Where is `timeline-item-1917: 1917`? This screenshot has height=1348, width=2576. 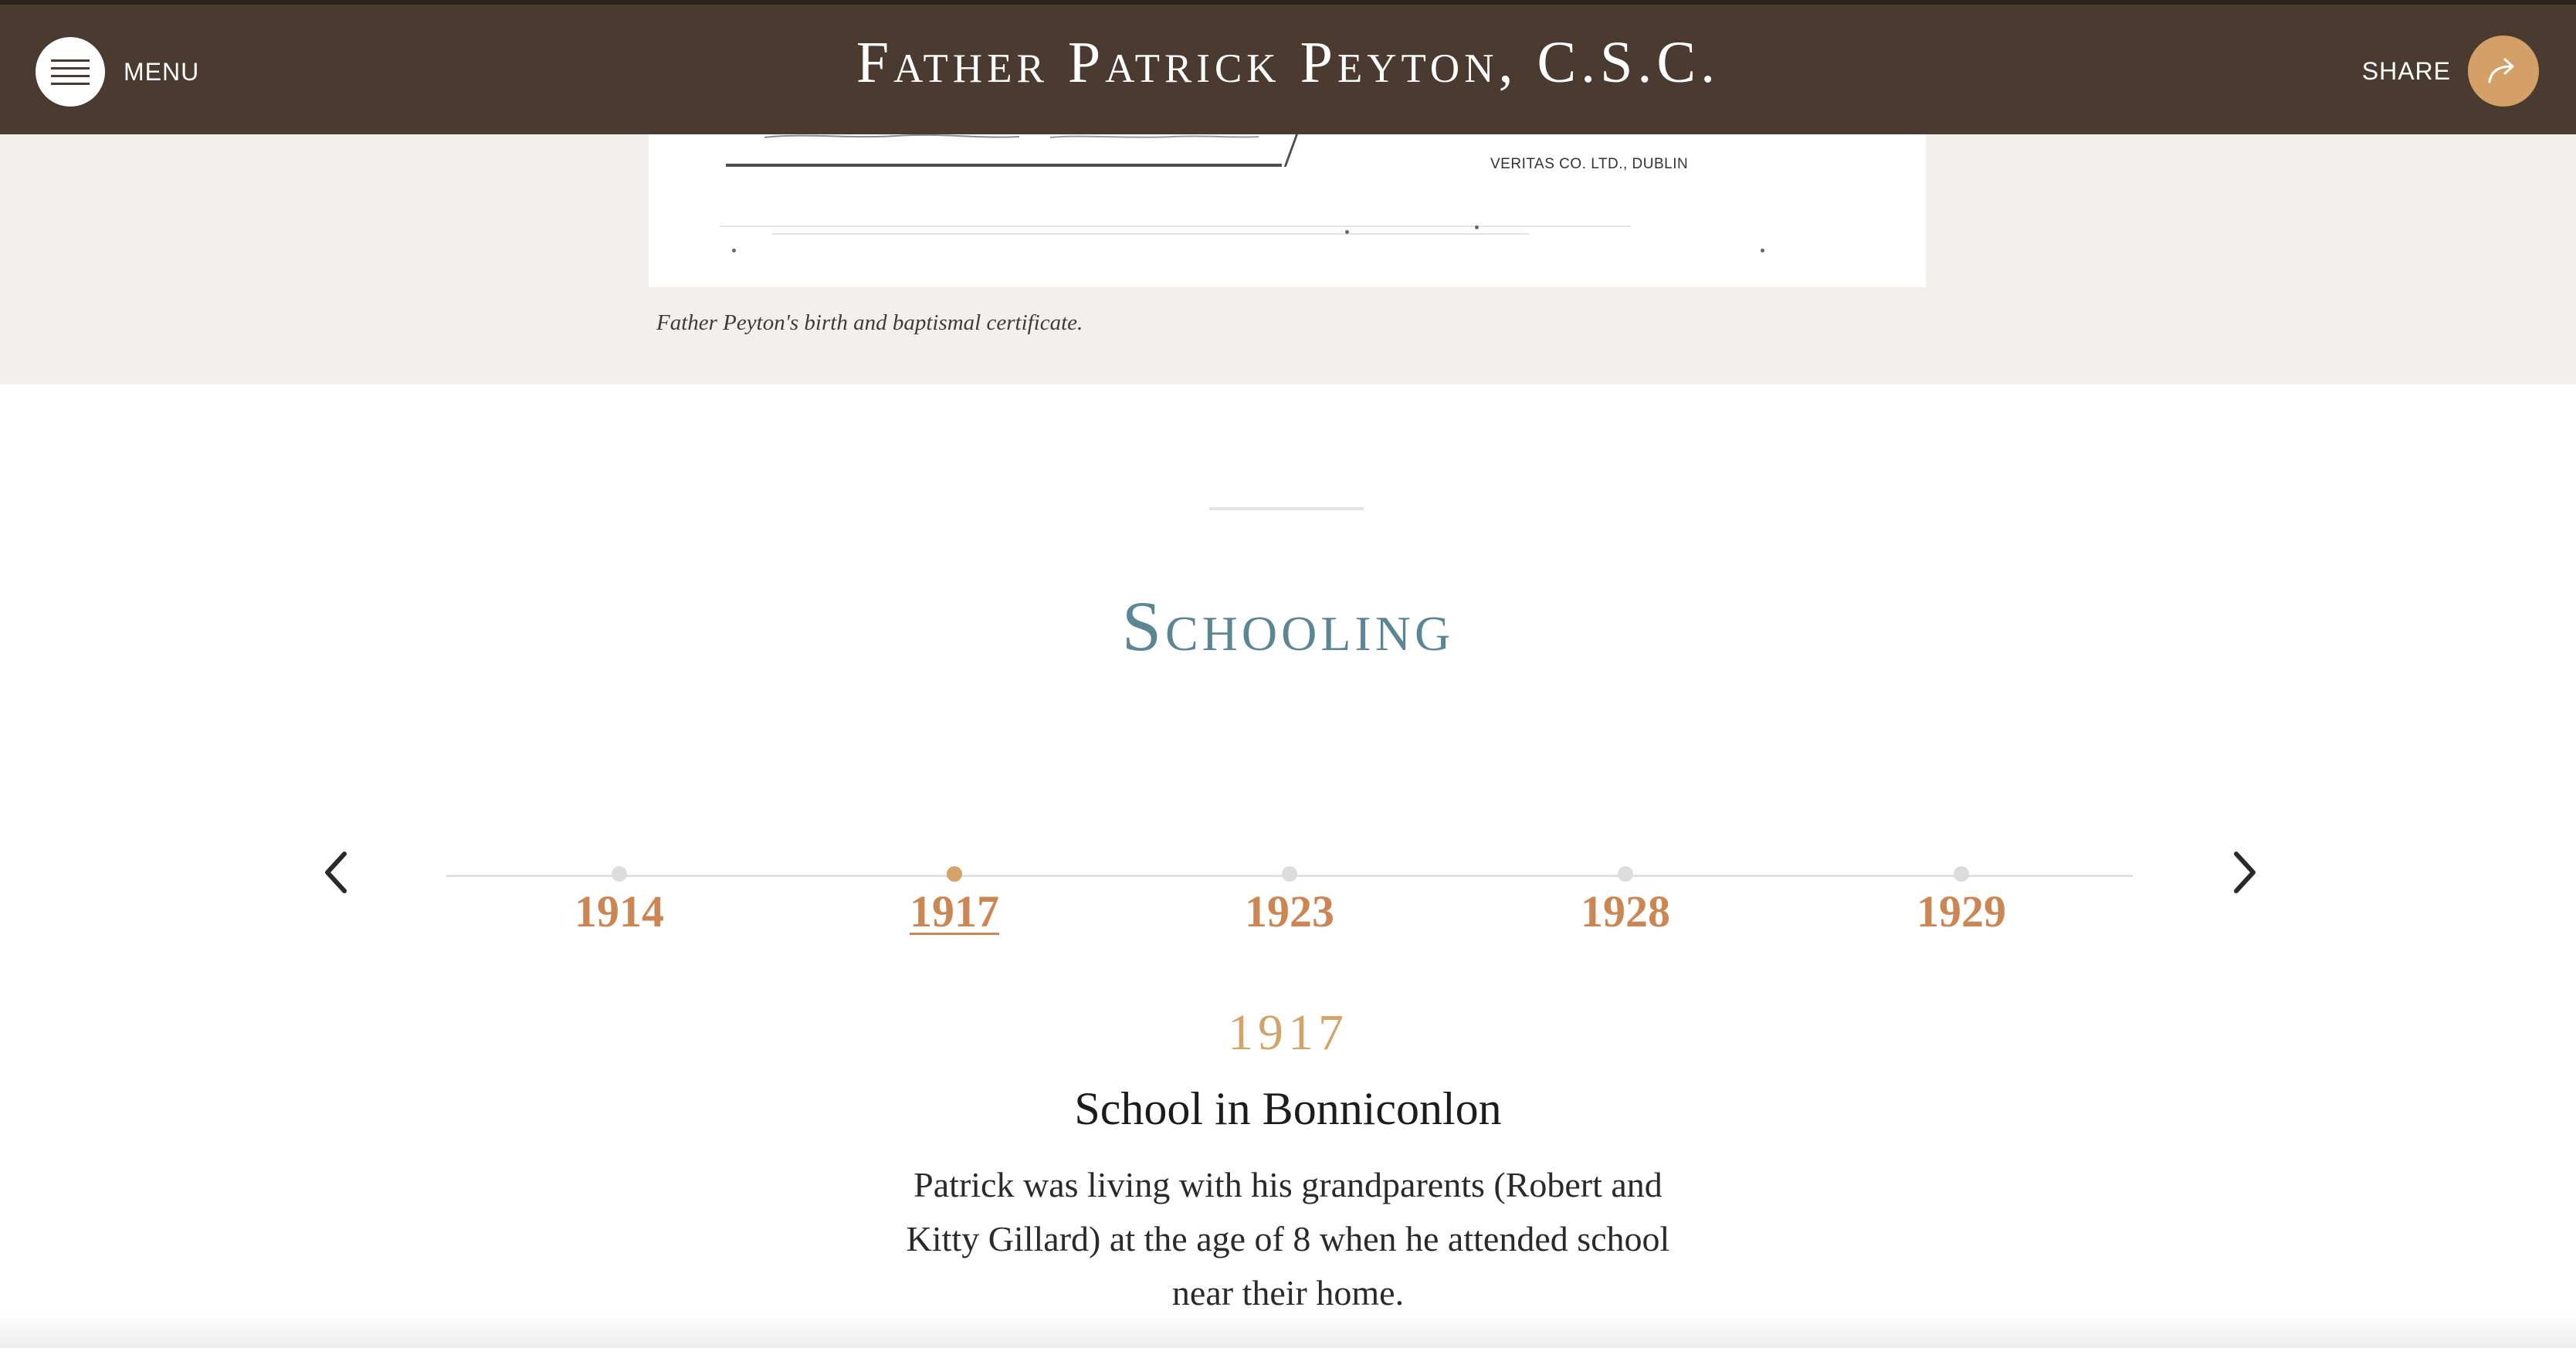
timeline-item-1917: 1917 is located at coordinates (954, 900).